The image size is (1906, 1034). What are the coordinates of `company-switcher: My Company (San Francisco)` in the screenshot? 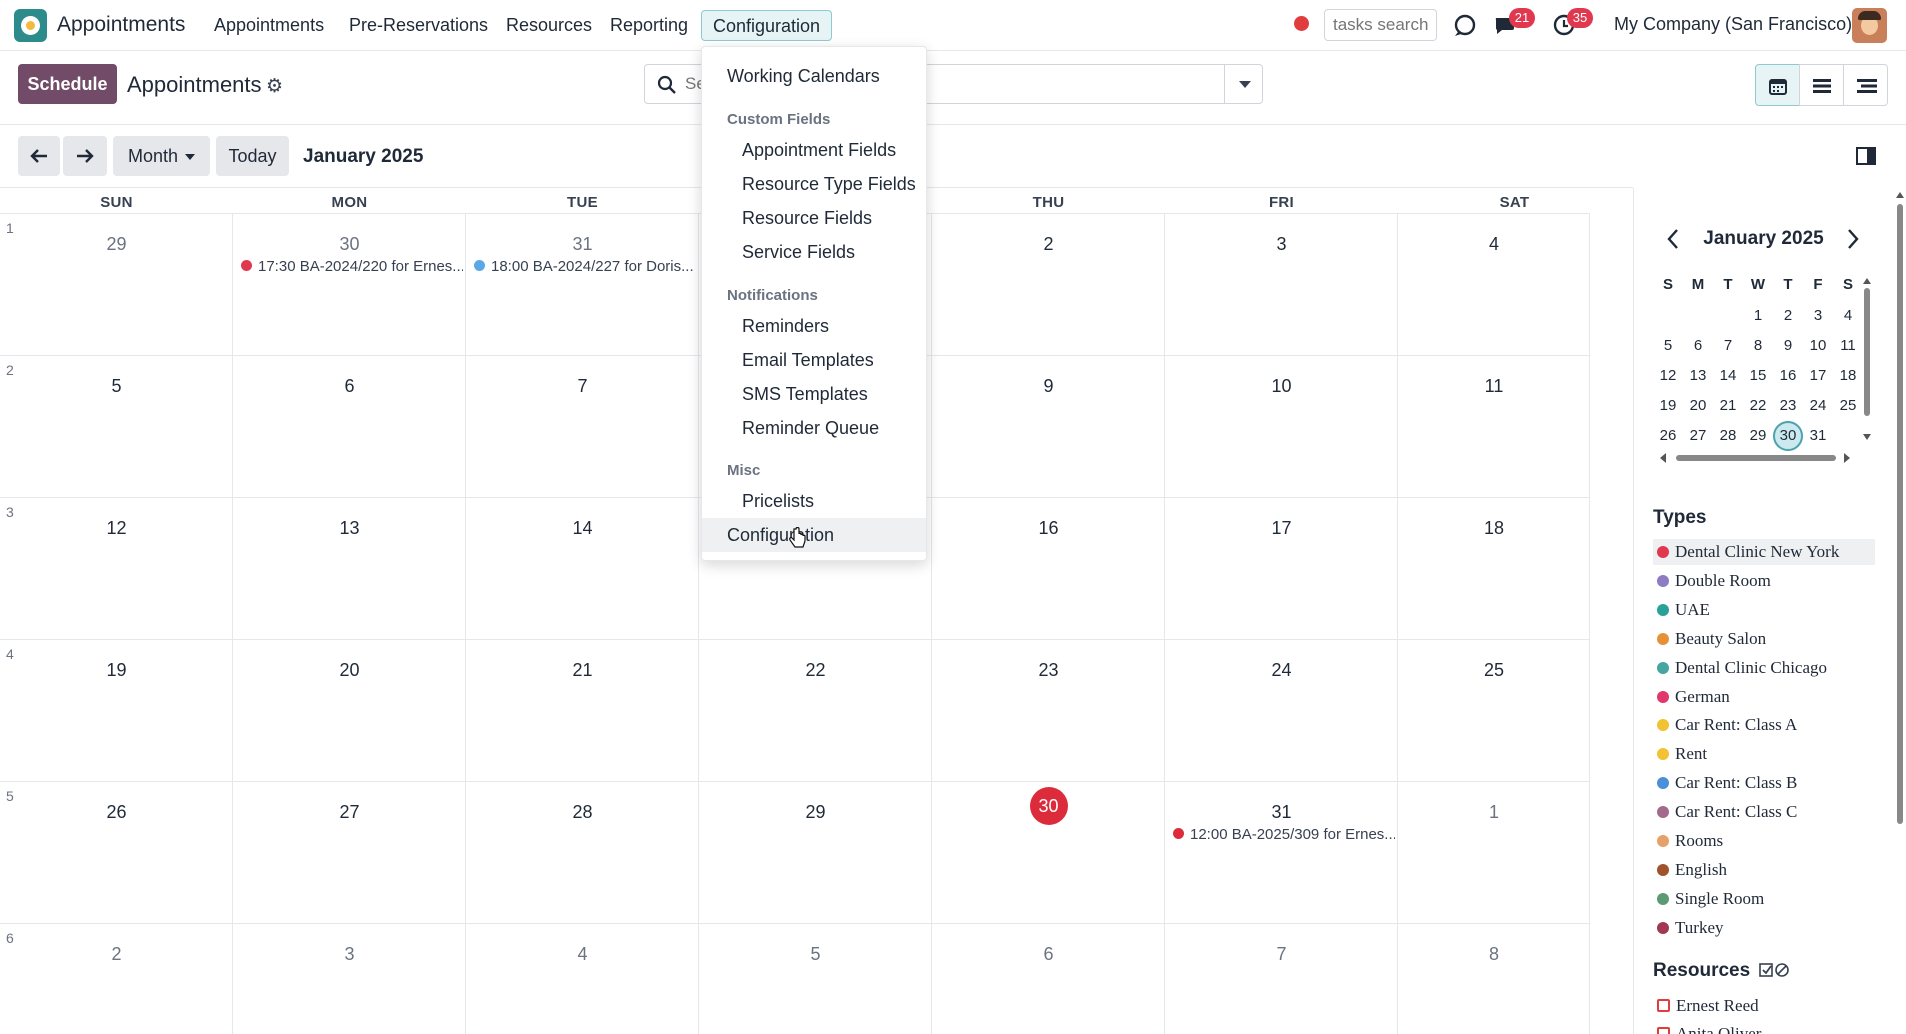 It's located at (1733, 24).